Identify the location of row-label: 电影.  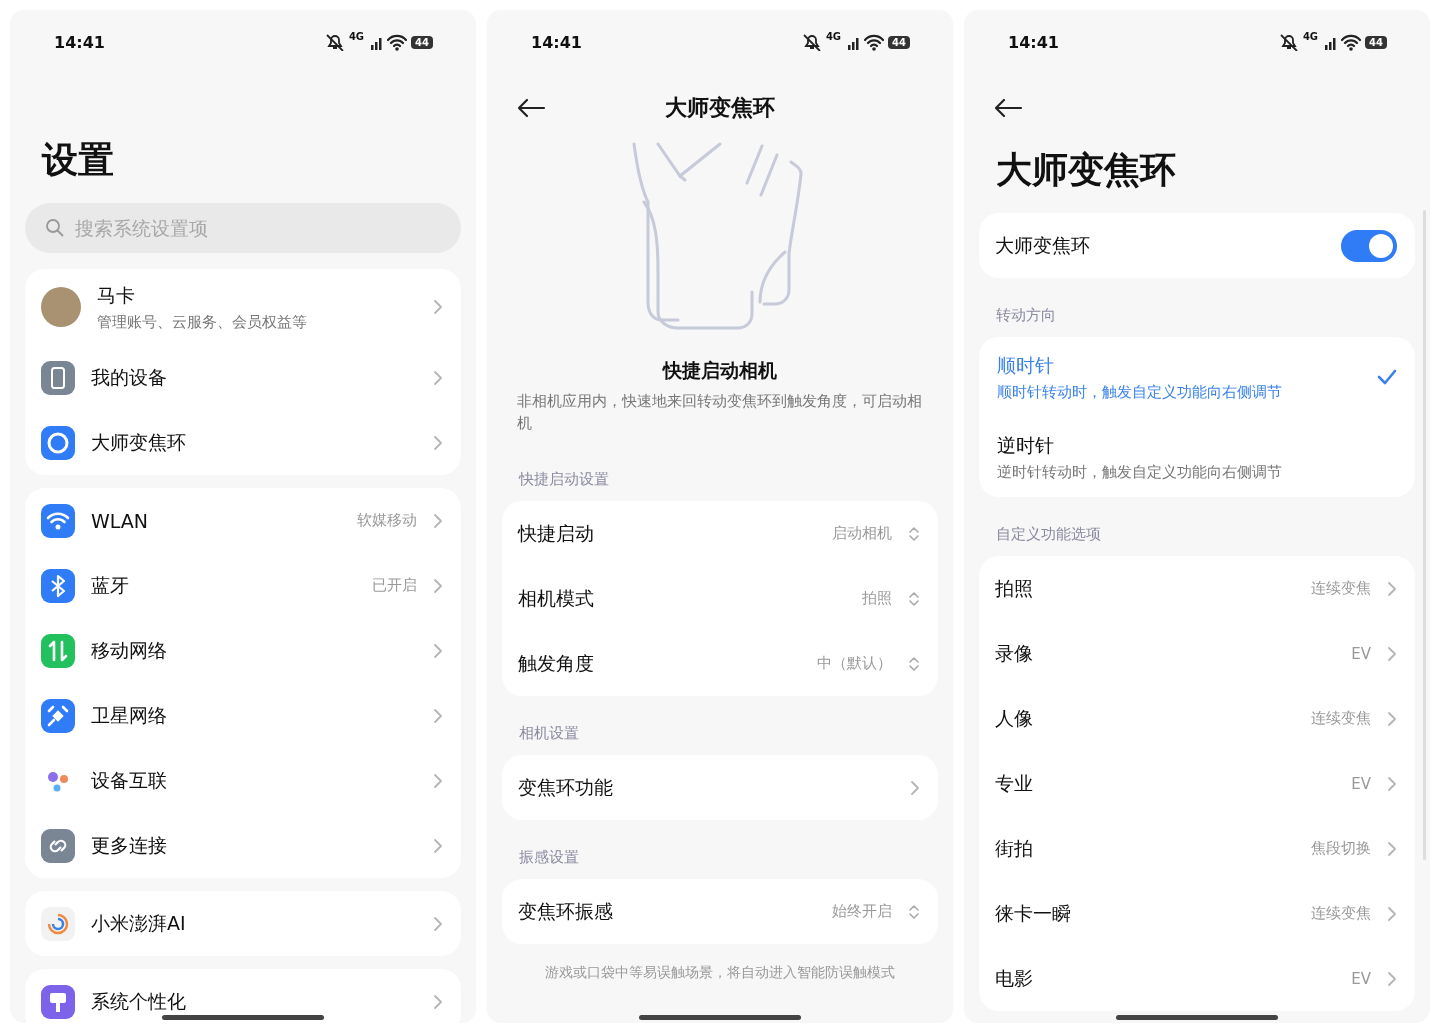
(1014, 978).